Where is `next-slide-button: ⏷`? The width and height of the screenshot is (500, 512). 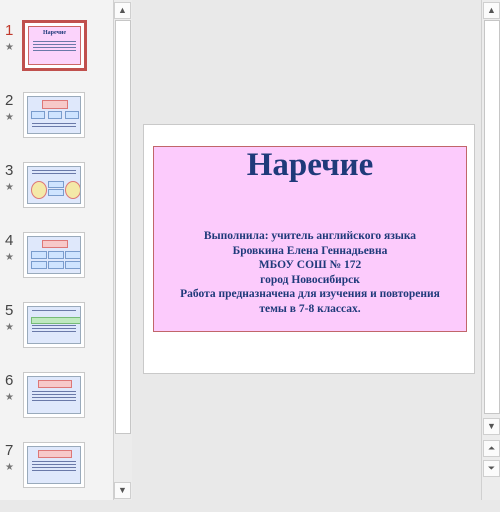 next-slide-button: ⏷ is located at coordinates (491, 468).